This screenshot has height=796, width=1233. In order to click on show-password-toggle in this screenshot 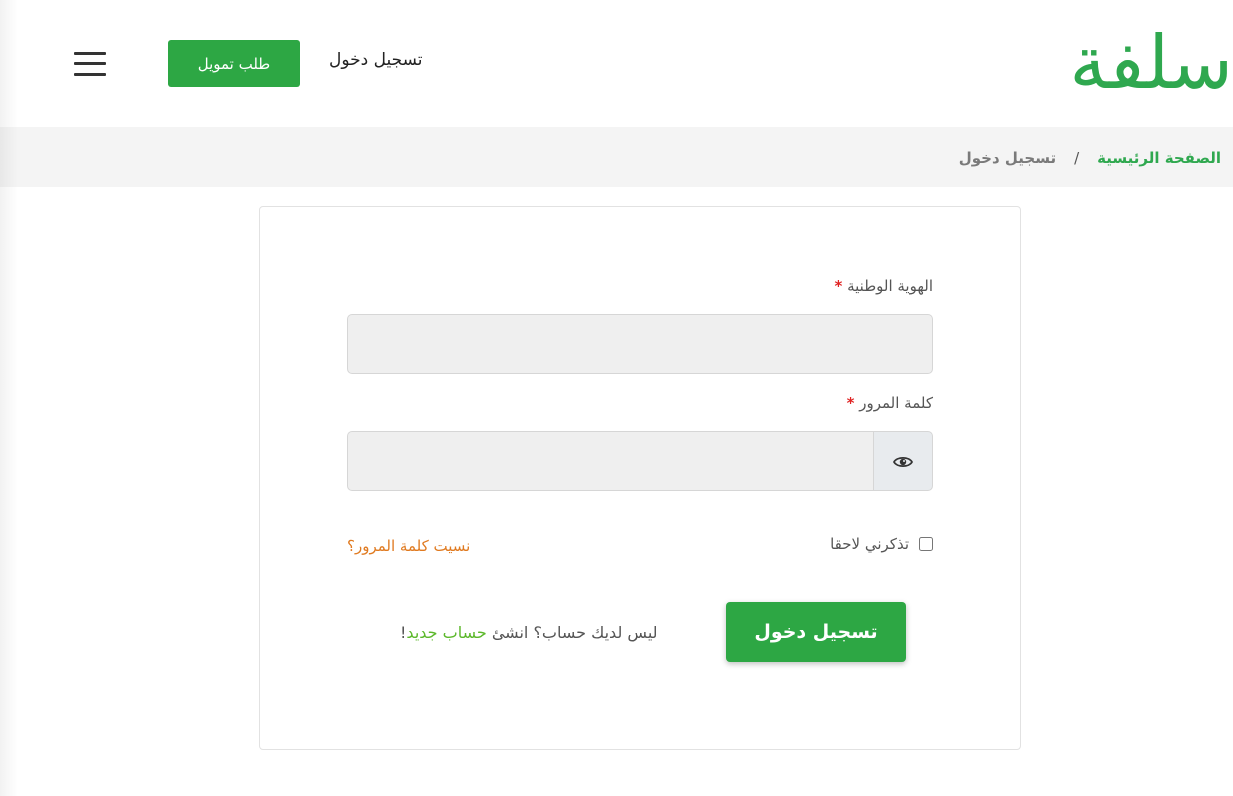, I will do `click(903, 461)`.